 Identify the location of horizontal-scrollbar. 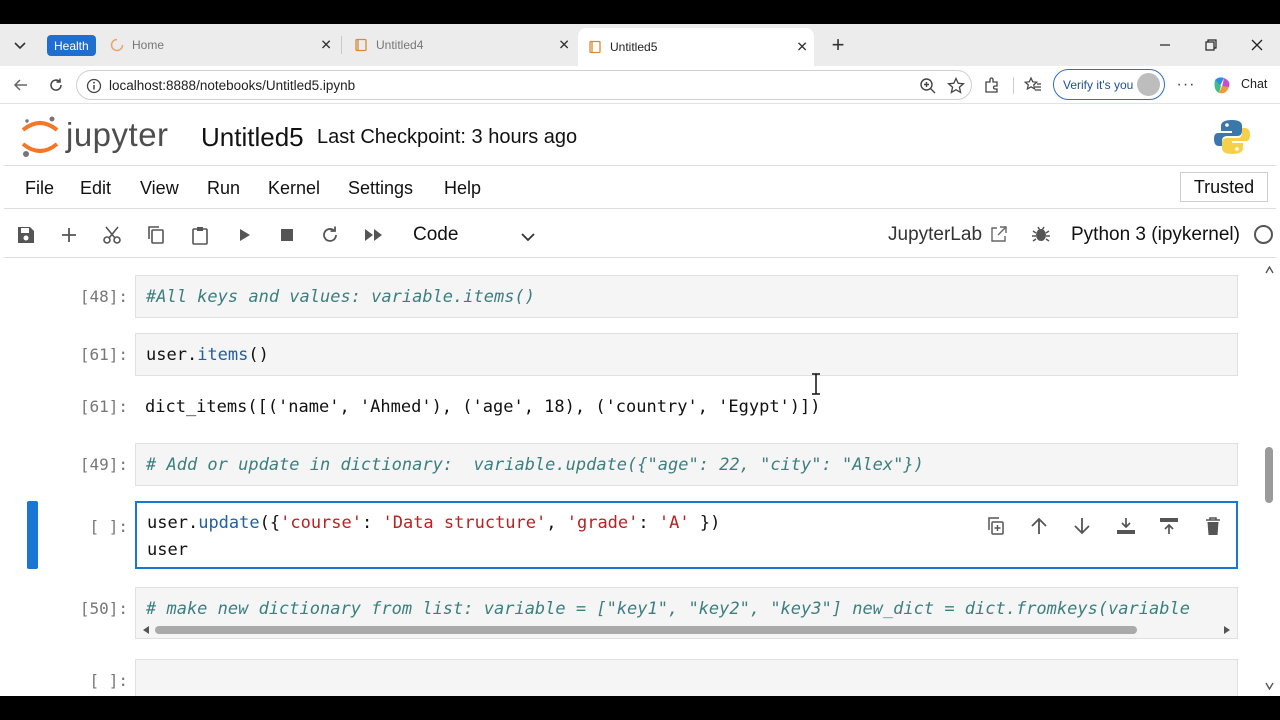
(686, 630).